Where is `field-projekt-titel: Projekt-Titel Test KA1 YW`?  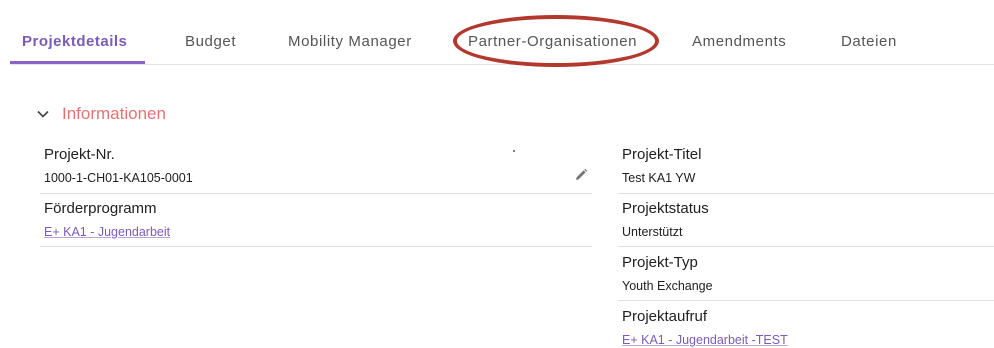 field-projekt-titel: Projekt-Titel Test KA1 YW is located at coordinates (806, 170).